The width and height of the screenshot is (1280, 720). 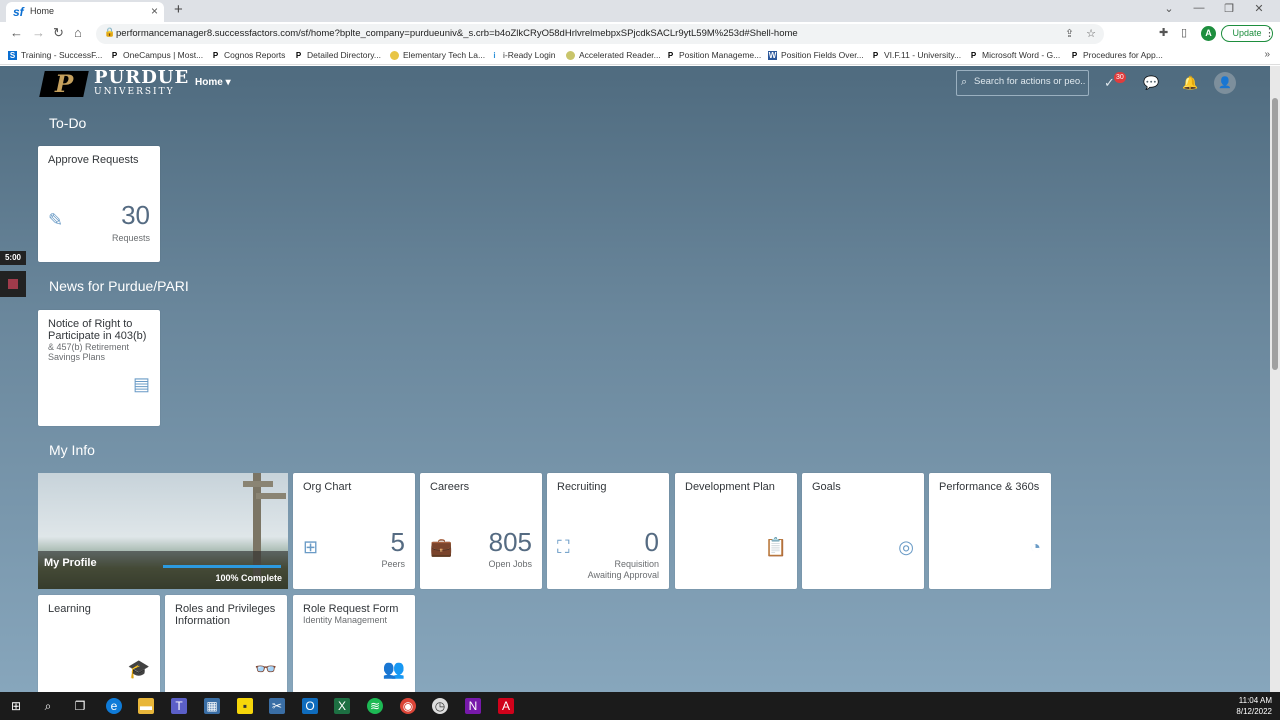 What do you see at coordinates (265, 669) in the screenshot?
I see `glasses-icon: 👓` at bounding box center [265, 669].